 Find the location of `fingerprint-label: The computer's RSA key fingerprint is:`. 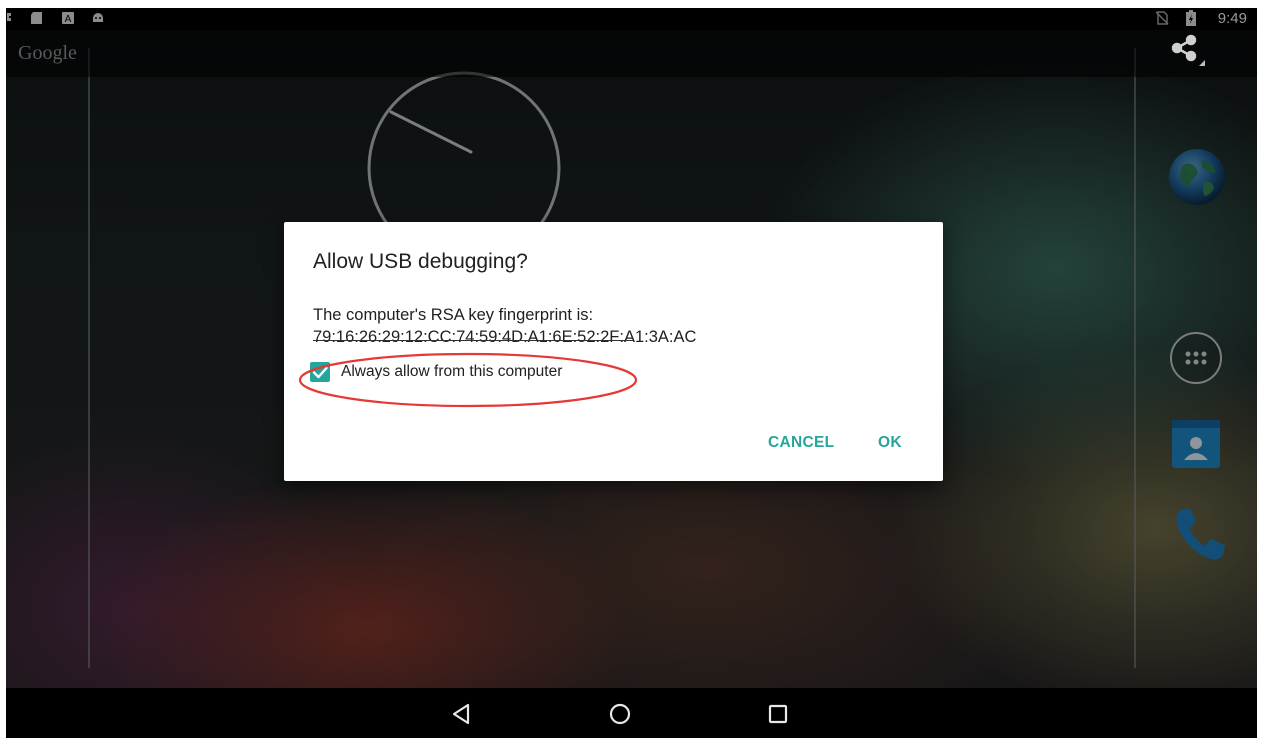

fingerprint-label: The computer's RSA key fingerprint is: is located at coordinates (453, 315).